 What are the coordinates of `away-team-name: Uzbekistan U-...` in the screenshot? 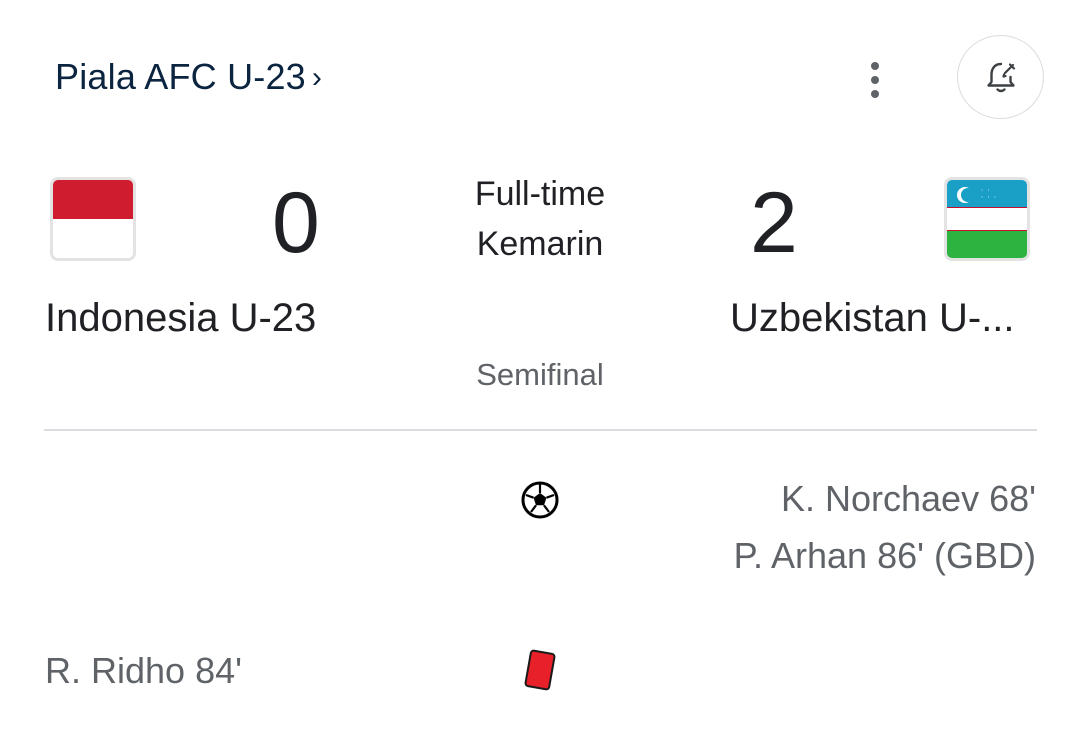 It's located at (885, 318).